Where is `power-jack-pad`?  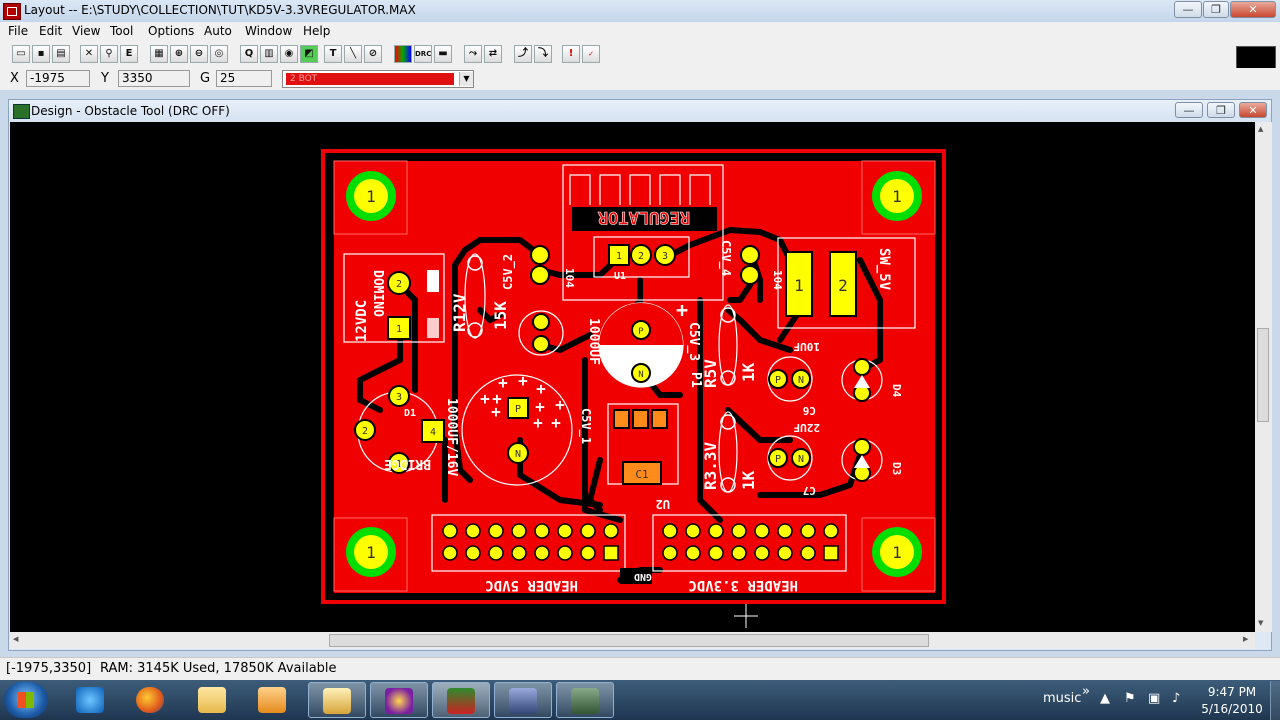
power-jack-pad is located at coordinates (433, 281).